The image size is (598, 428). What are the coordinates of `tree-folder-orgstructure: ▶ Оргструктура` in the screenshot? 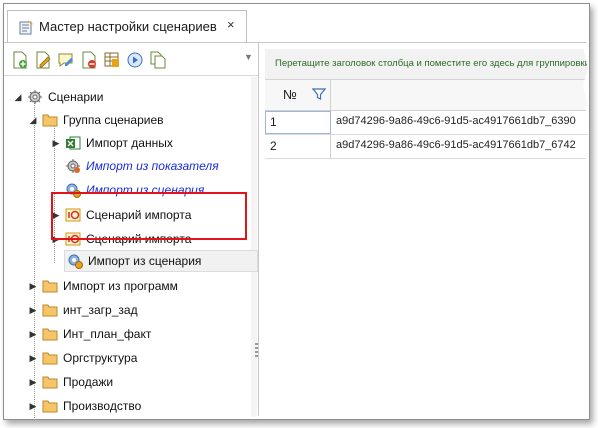 It's located at (83, 358).